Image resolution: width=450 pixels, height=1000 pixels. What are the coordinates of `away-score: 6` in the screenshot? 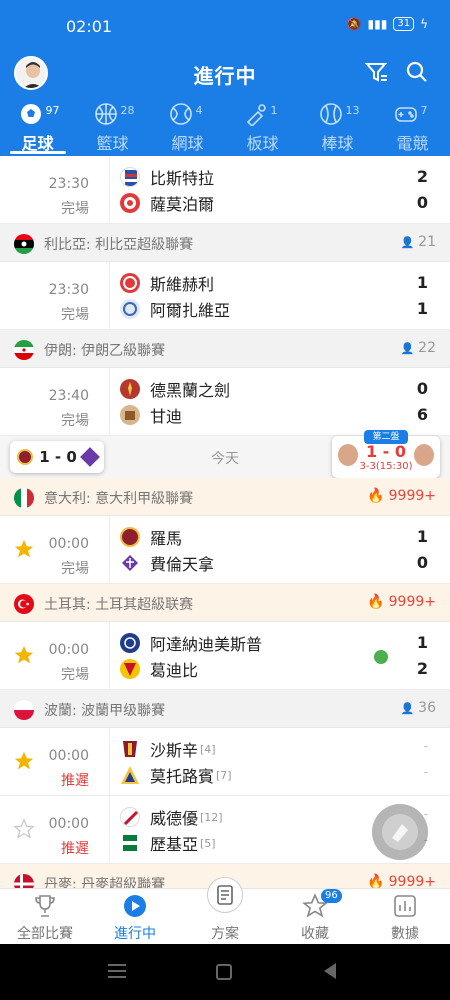 It's located at (422, 414).